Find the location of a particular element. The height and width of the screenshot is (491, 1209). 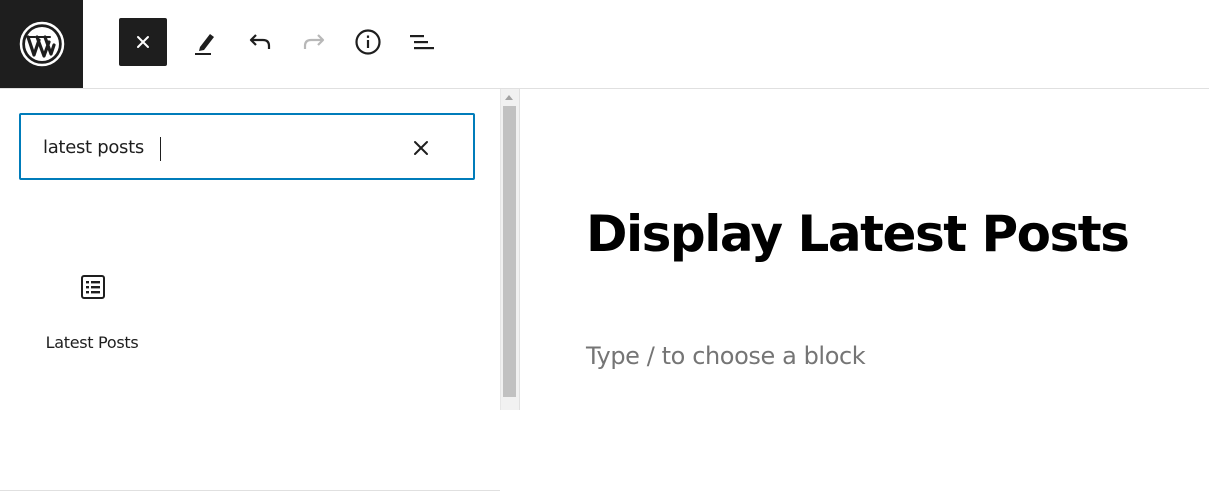

close-inserter-button is located at coordinates (143, 42).